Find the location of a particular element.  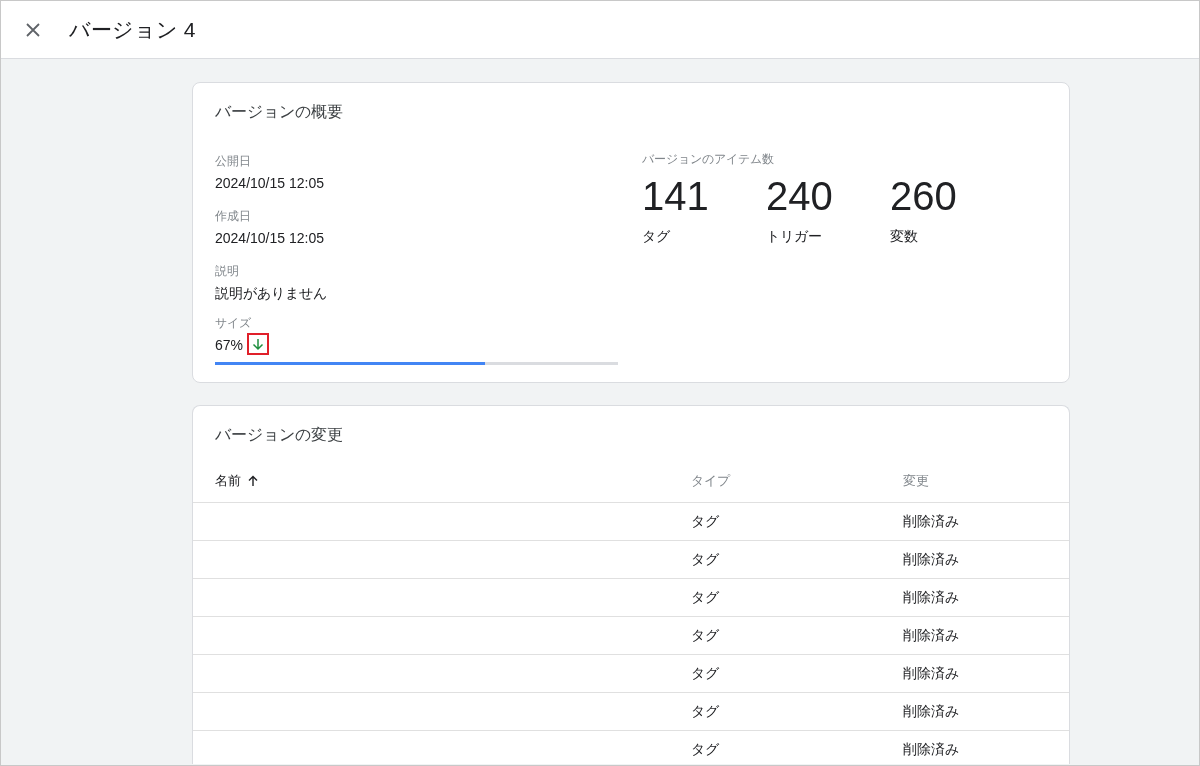

column-header: タイプ is located at coordinates (710, 480).